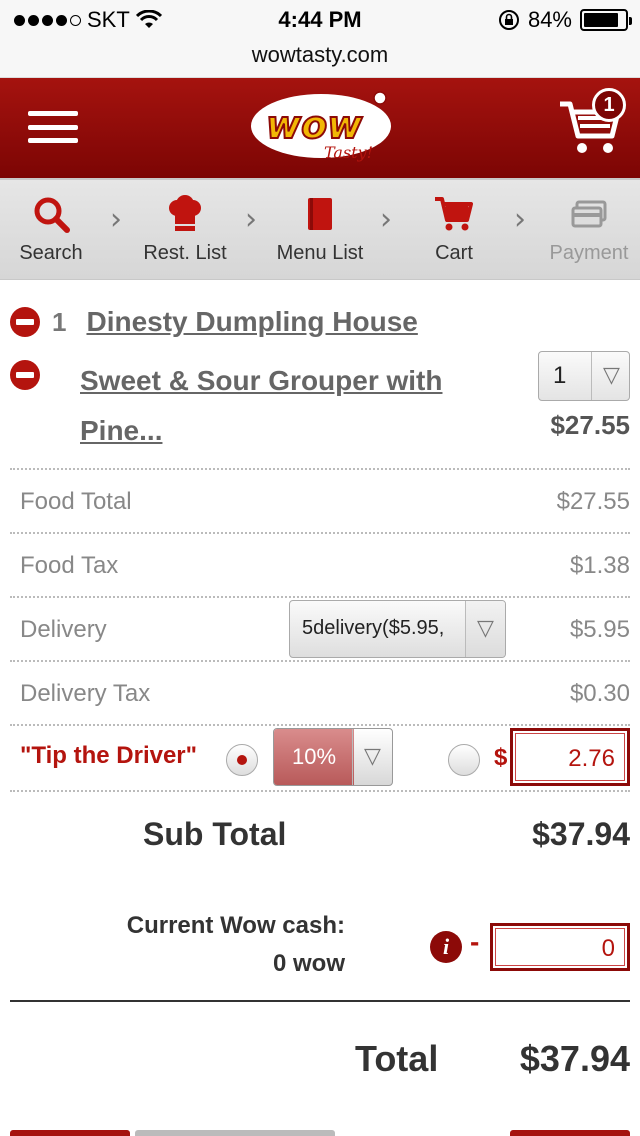 The height and width of the screenshot is (1136, 640). I want to click on bottom-button-right, so click(570, 1133).